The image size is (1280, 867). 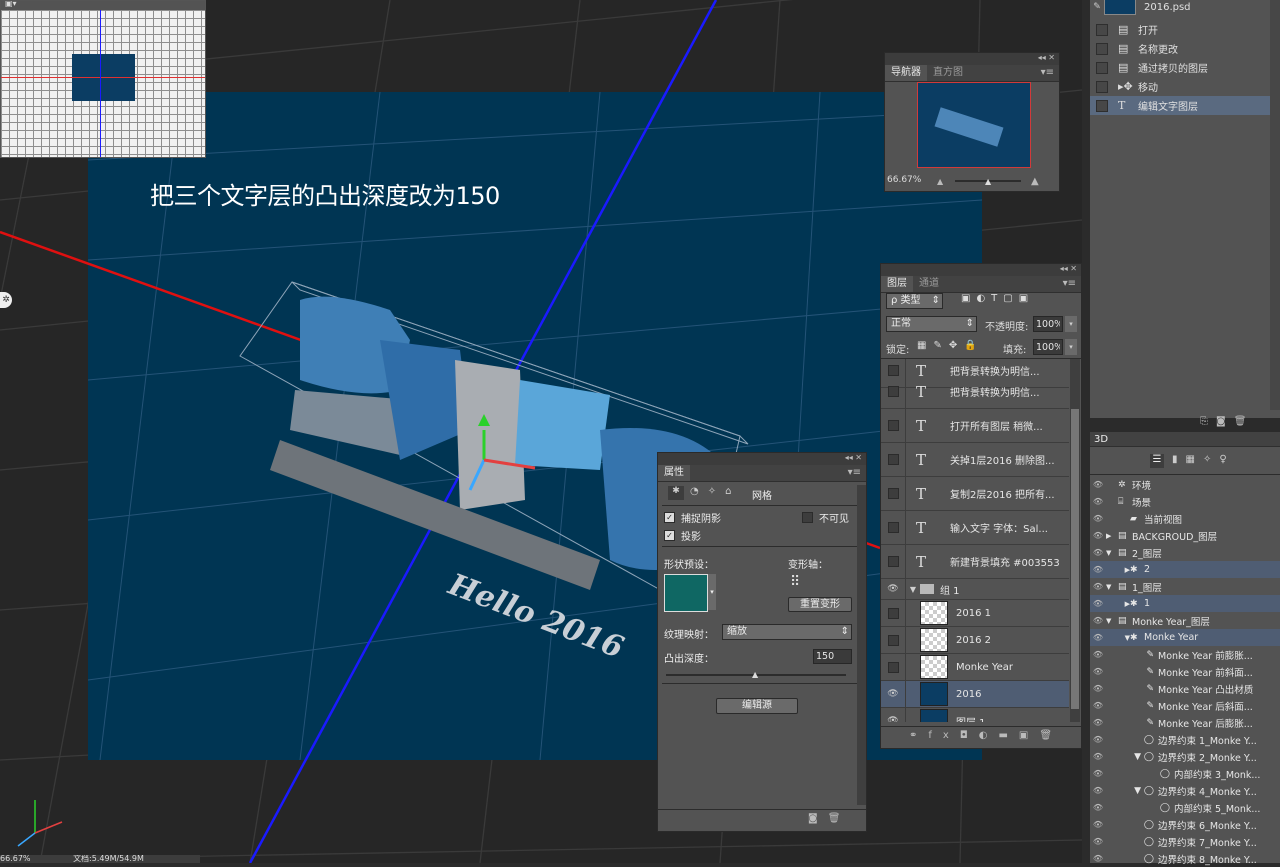 What do you see at coordinates (1185, 603) in the screenshot?
I see `scene-item-1: 👁 ▶ ✱ 1` at bounding box center [1185, 603].